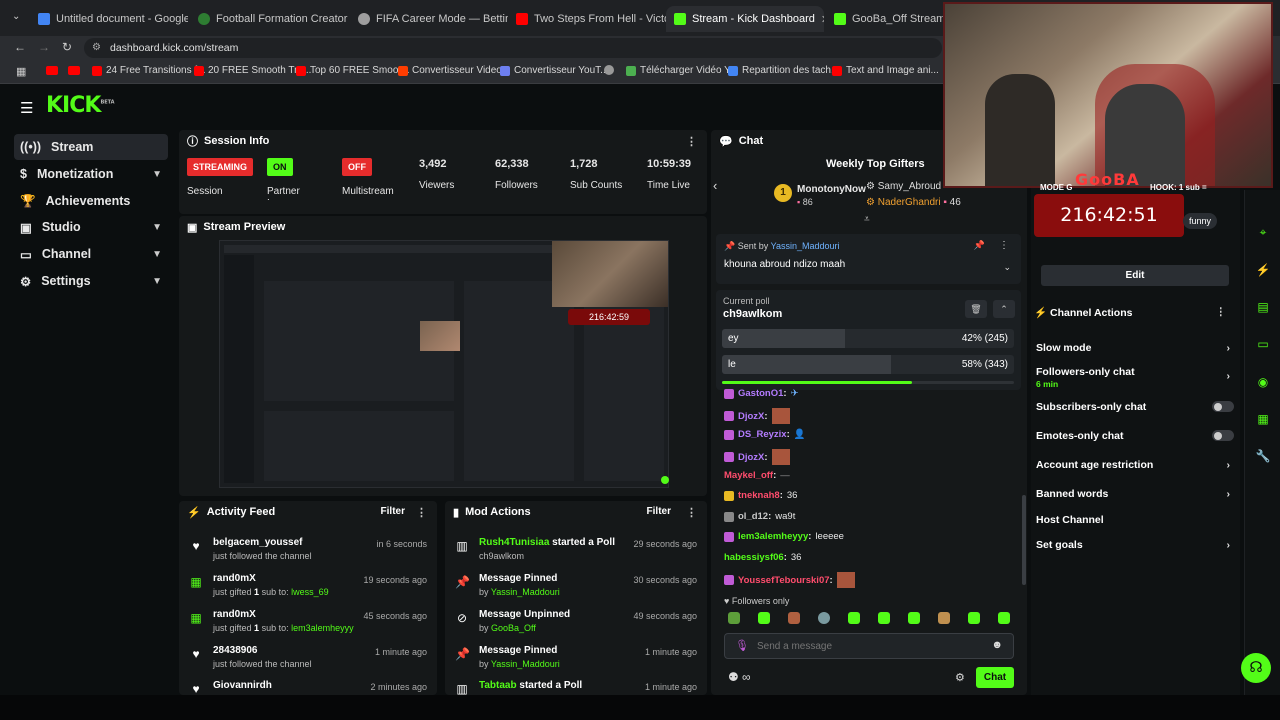 The width and height of the screenshot is (1280, 720). Describe the element at coordinates (1007, 267) in the screenshot. I see `chevron-down-icon: ⌄` at that location.